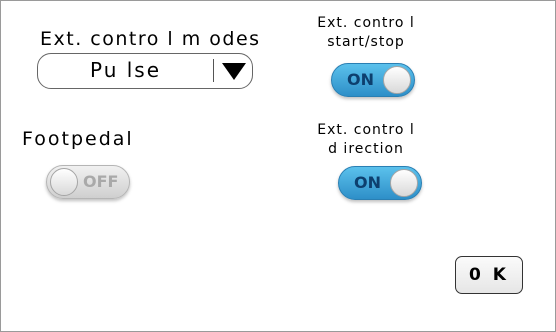  What do you see at coordinates (234, 71) in the screenshot?
I see `triangle-down-icon` at bounding box center [234, 71].